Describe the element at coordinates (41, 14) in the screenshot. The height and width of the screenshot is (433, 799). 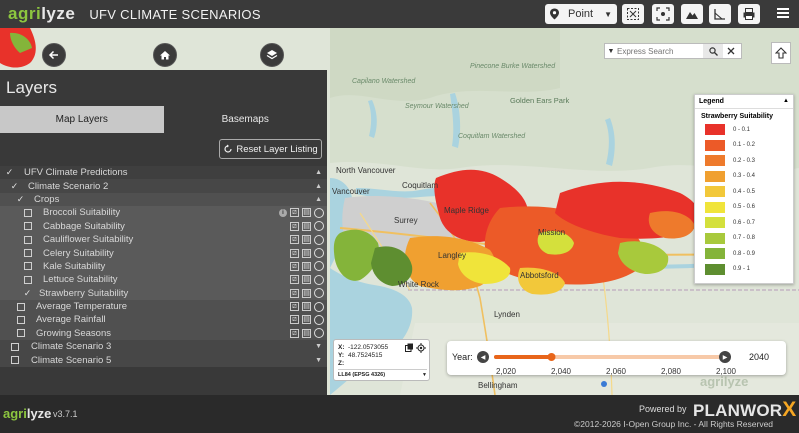
I see `brand-logo: agrilyze` at that location.